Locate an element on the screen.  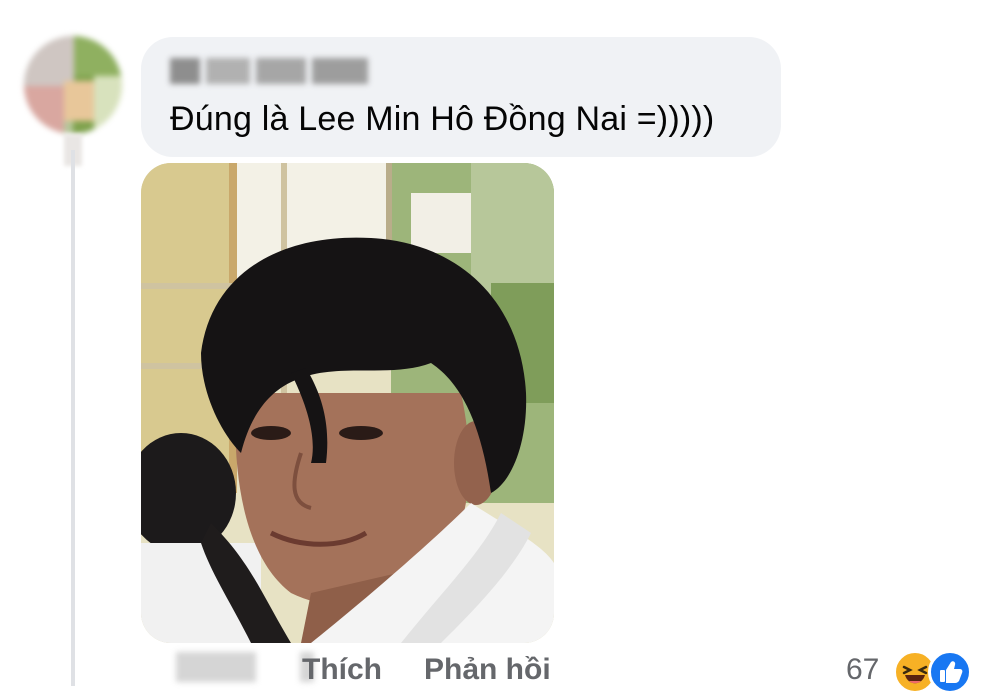
like-button: Thích is located at coordinates (342, 670).